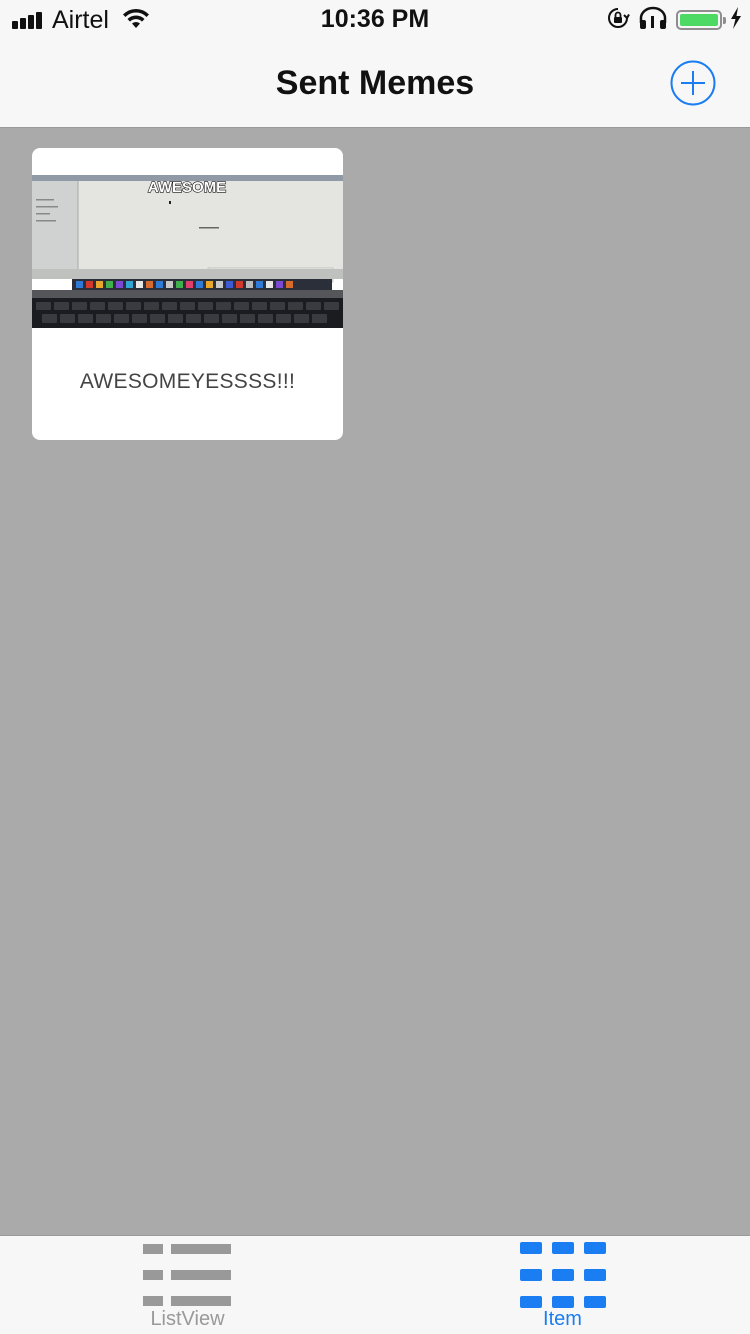  I want to click on battery-level, so click(699, 20).